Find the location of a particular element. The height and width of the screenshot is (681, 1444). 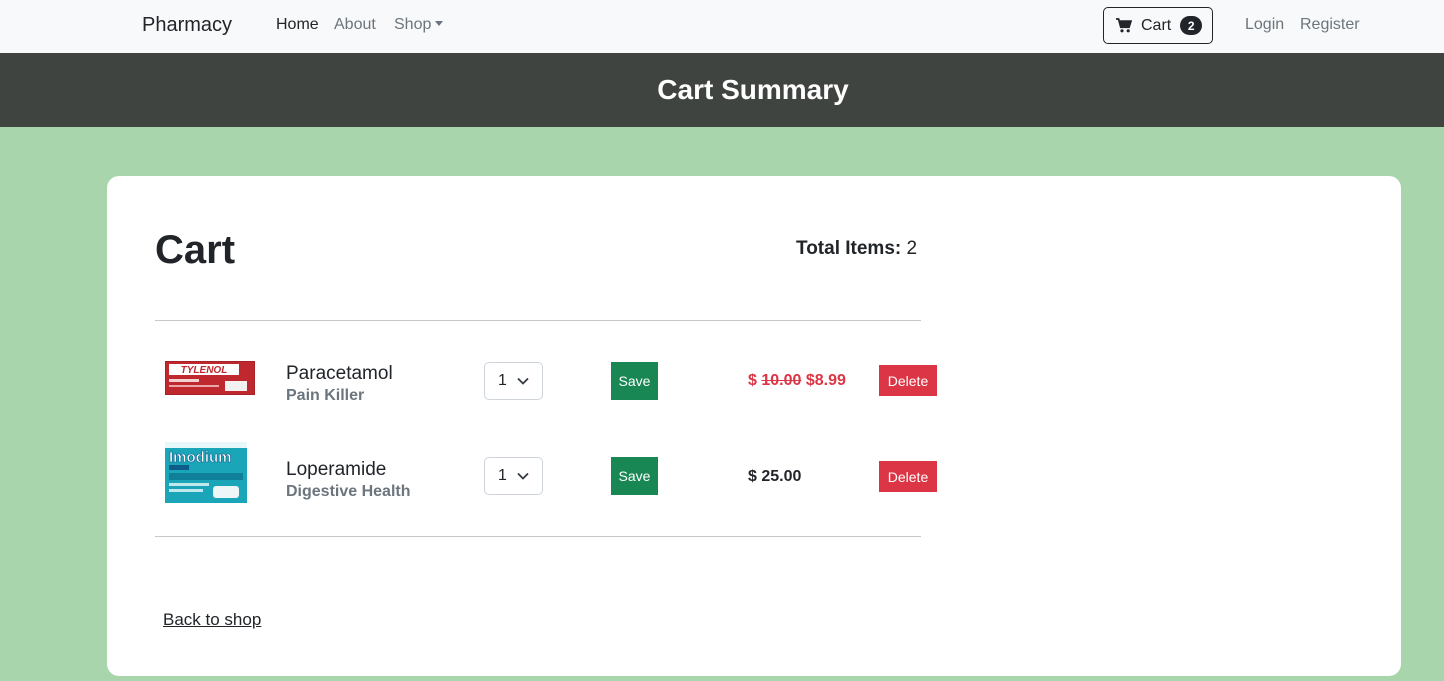

nav-shop-dropdown: Shop is located at coordinates (419, 25).